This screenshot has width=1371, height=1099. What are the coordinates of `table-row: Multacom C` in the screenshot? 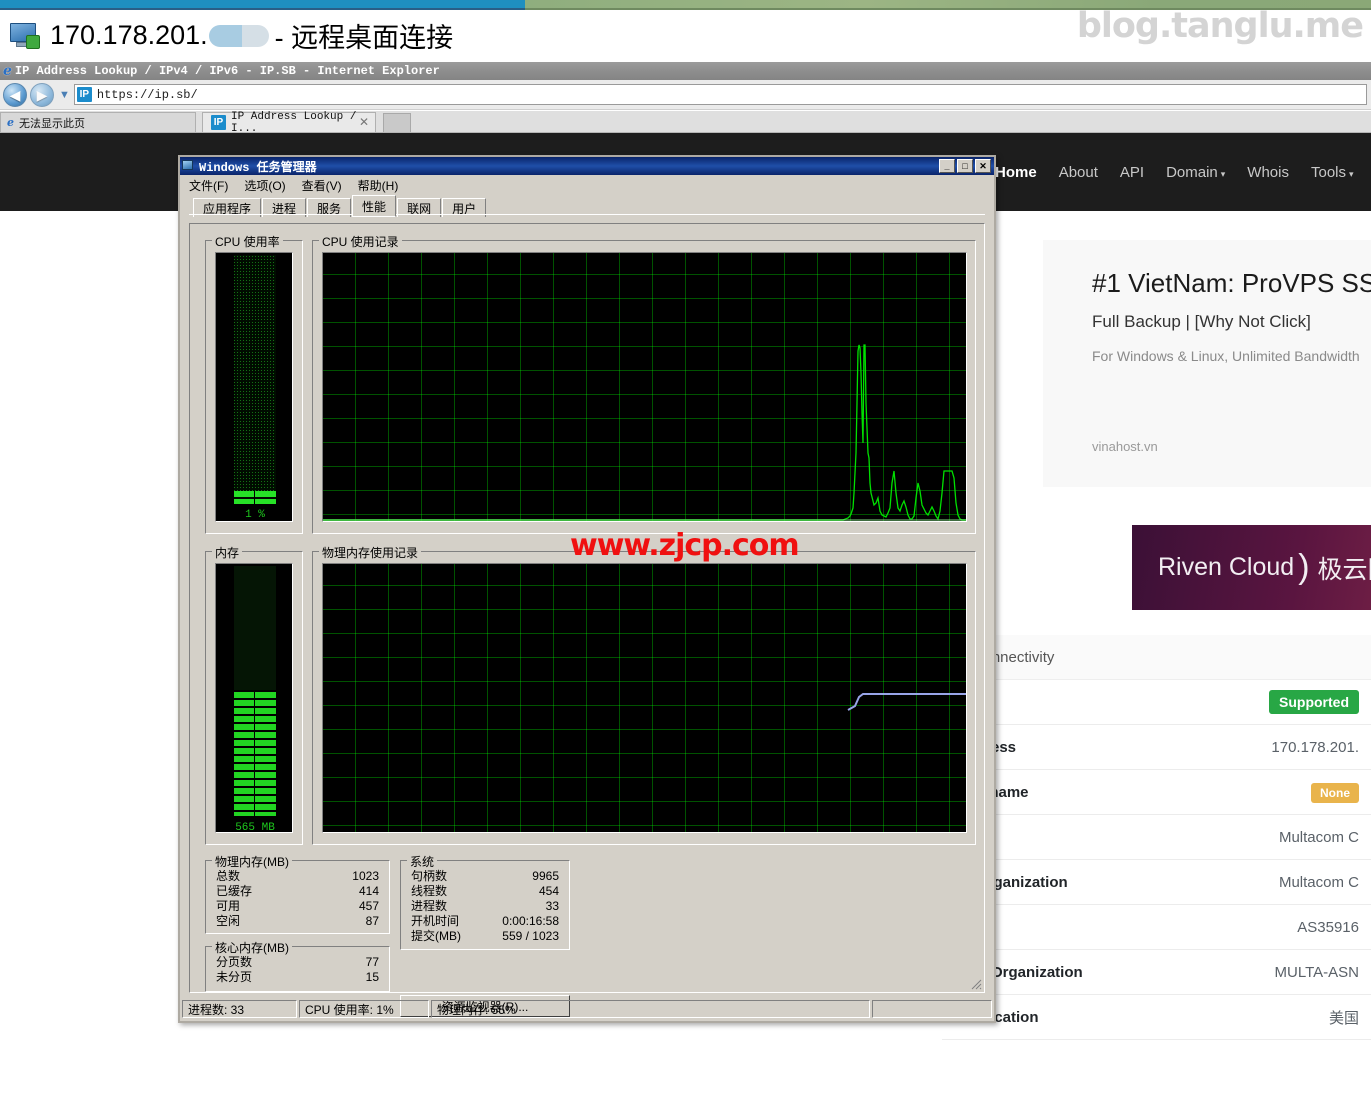 It's located at (1156, 837).